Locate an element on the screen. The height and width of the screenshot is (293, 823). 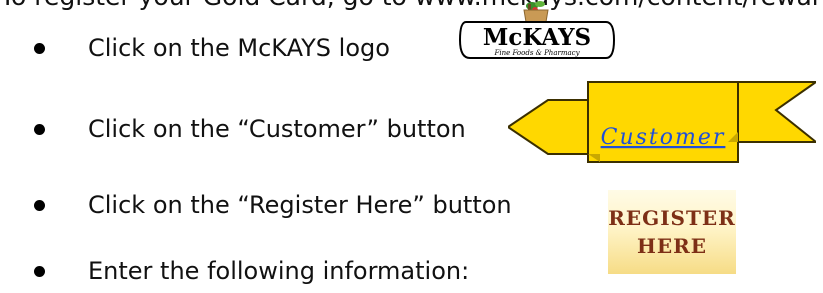
step-2-text: Click on the “Customer” button is located at coordinates (277, 129).